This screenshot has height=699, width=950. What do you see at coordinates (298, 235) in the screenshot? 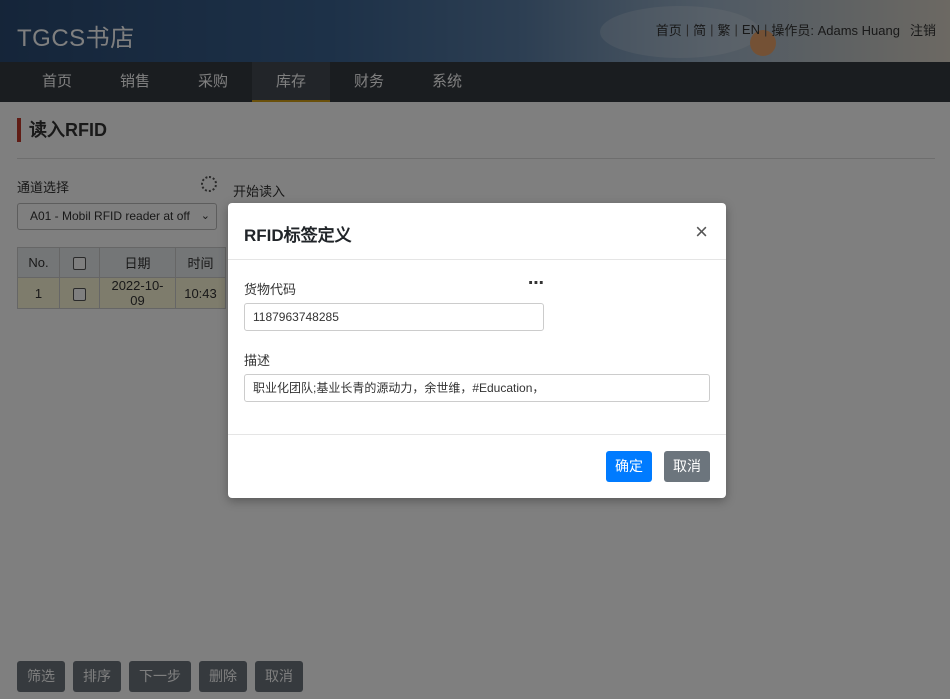
I see `modal-title: RFID标签定义` at bounding box center [298, 235].